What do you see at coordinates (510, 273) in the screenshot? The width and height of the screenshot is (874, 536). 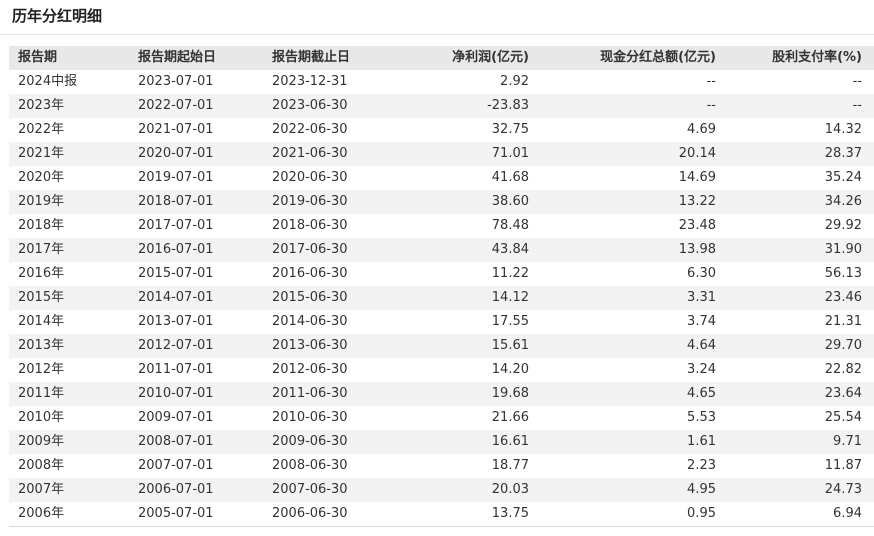 I see `net-profit-cell: 11.22` at bounding box center [510, 273].